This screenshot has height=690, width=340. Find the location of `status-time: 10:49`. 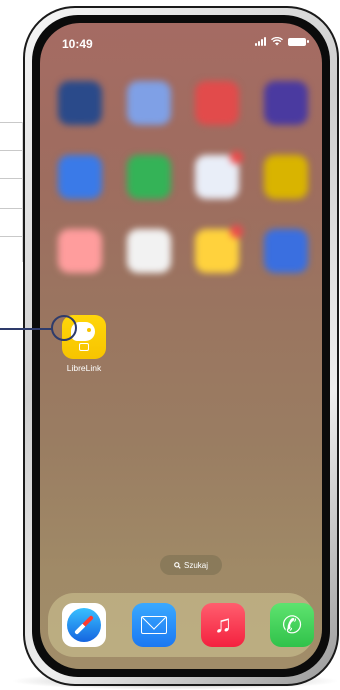

status-time: 10:49 is located at coordinates (77, 44).